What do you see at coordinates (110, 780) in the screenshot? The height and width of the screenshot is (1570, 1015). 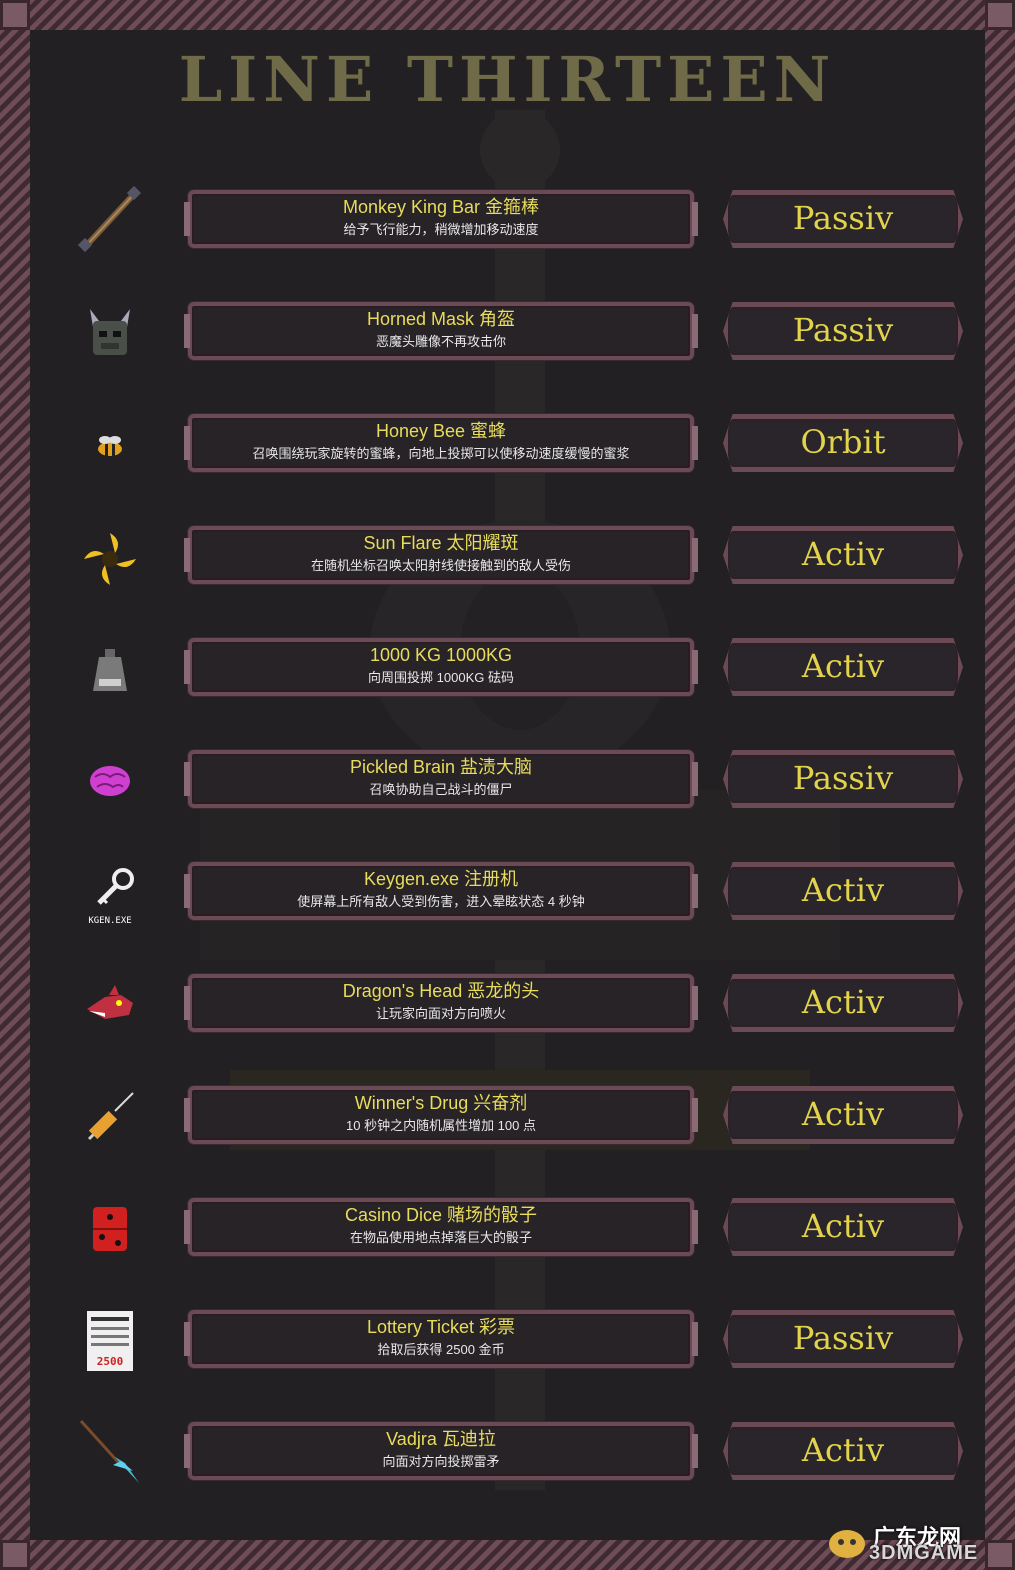 I see `brain-icon` at bounding box center [110, 780].